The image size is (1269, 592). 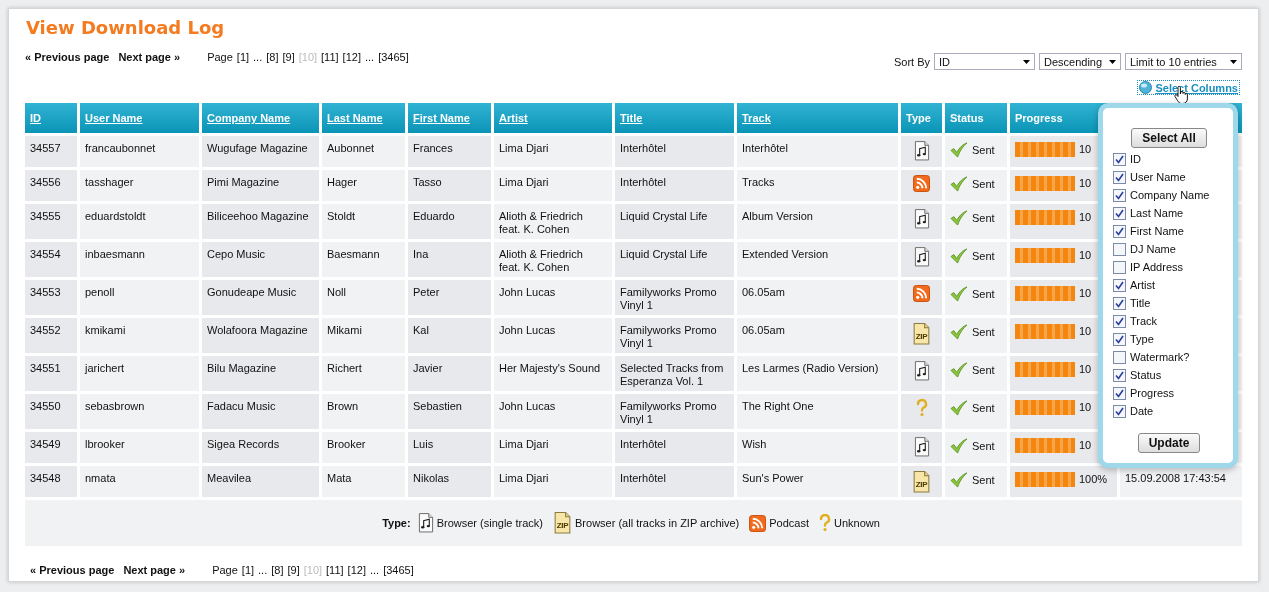 I want to click on entry-limit-dropdown: Limit to 10 entries, so click(x=1183, y=61).